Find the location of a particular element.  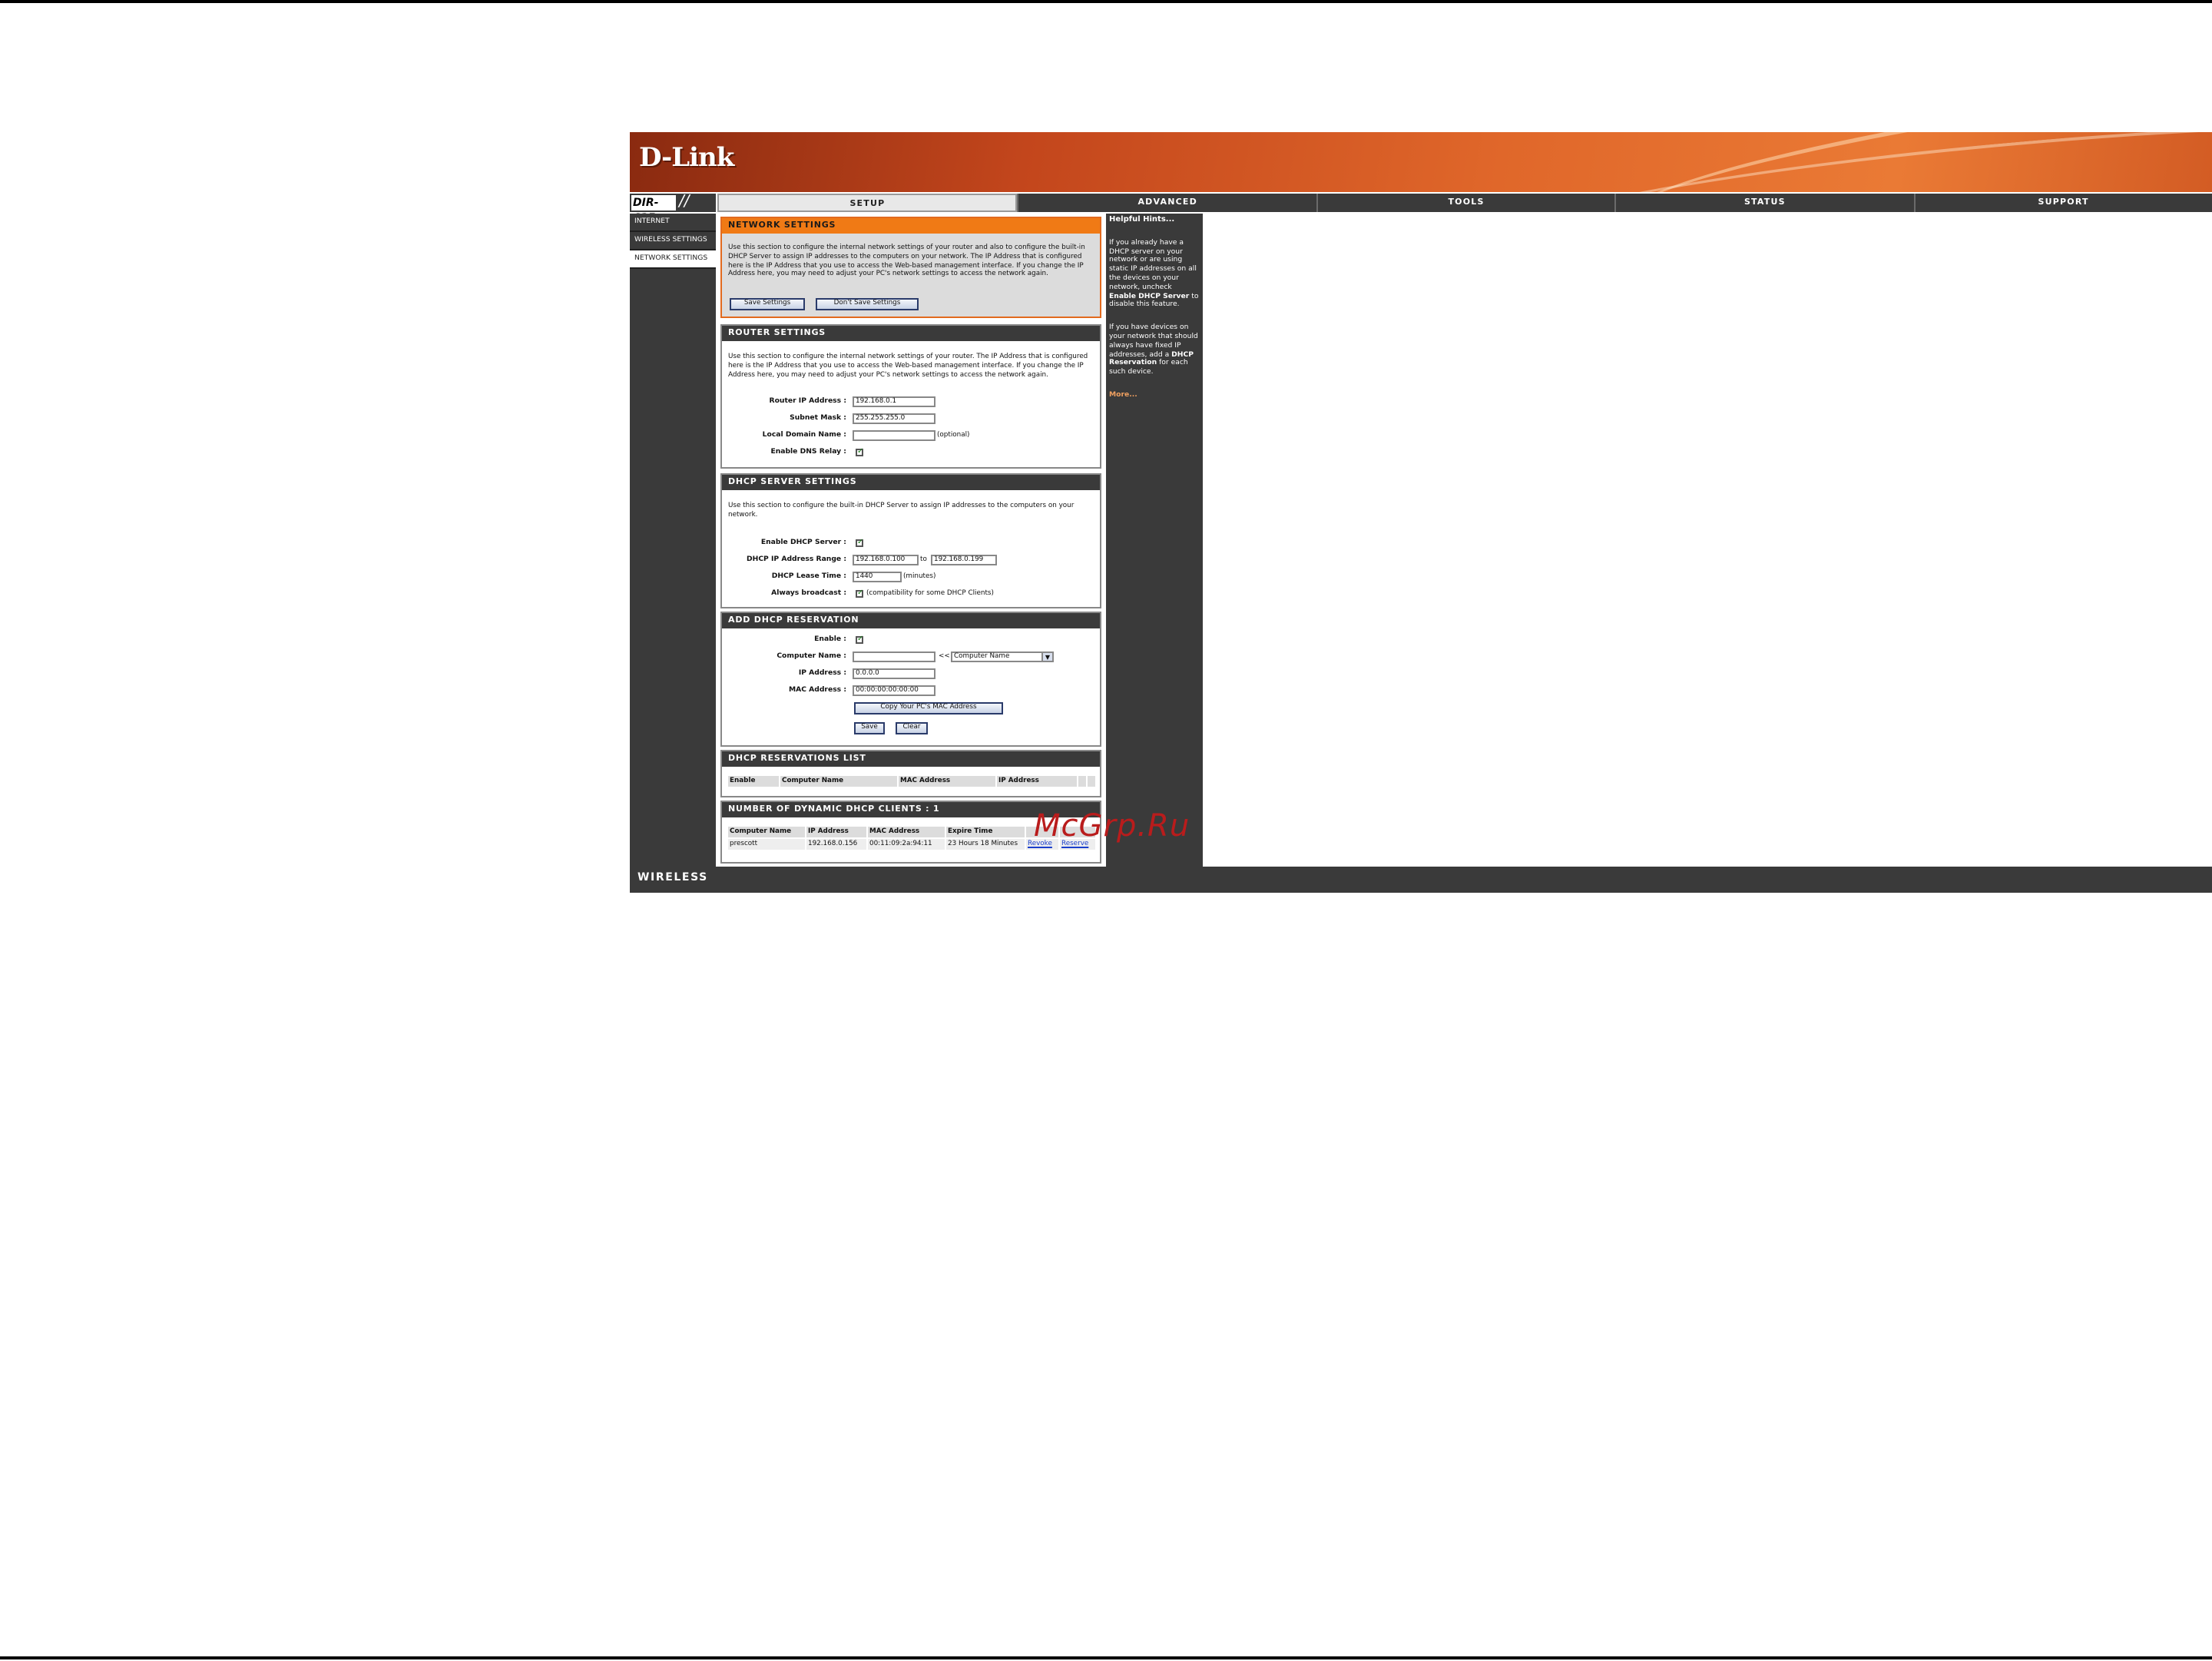

hint-bold: Enable DHCP Server is located at coordinates (1149, 297).